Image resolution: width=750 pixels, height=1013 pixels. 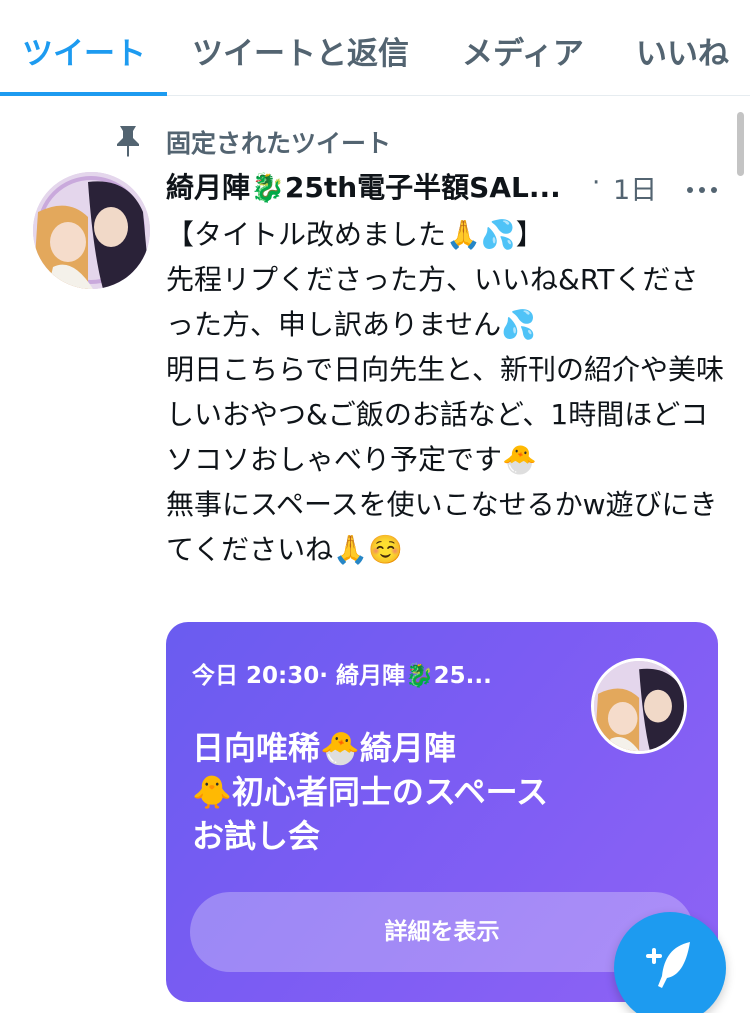 I want to click on more-icon, so click(x=702, y=186).